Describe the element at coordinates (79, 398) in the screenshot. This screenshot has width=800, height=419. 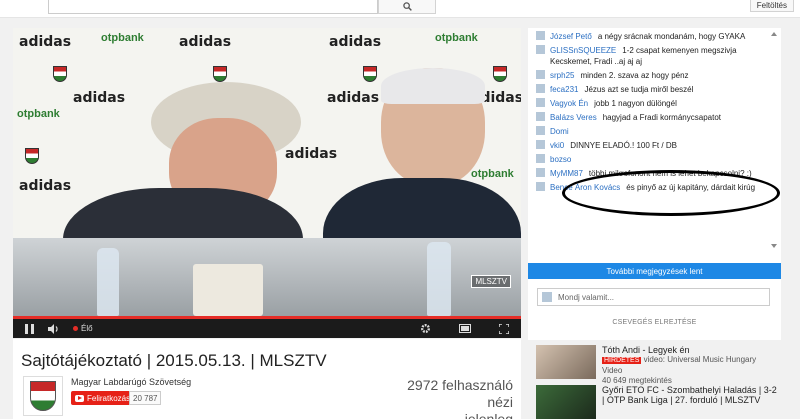
I see `youtube-logo-icon` at that location.